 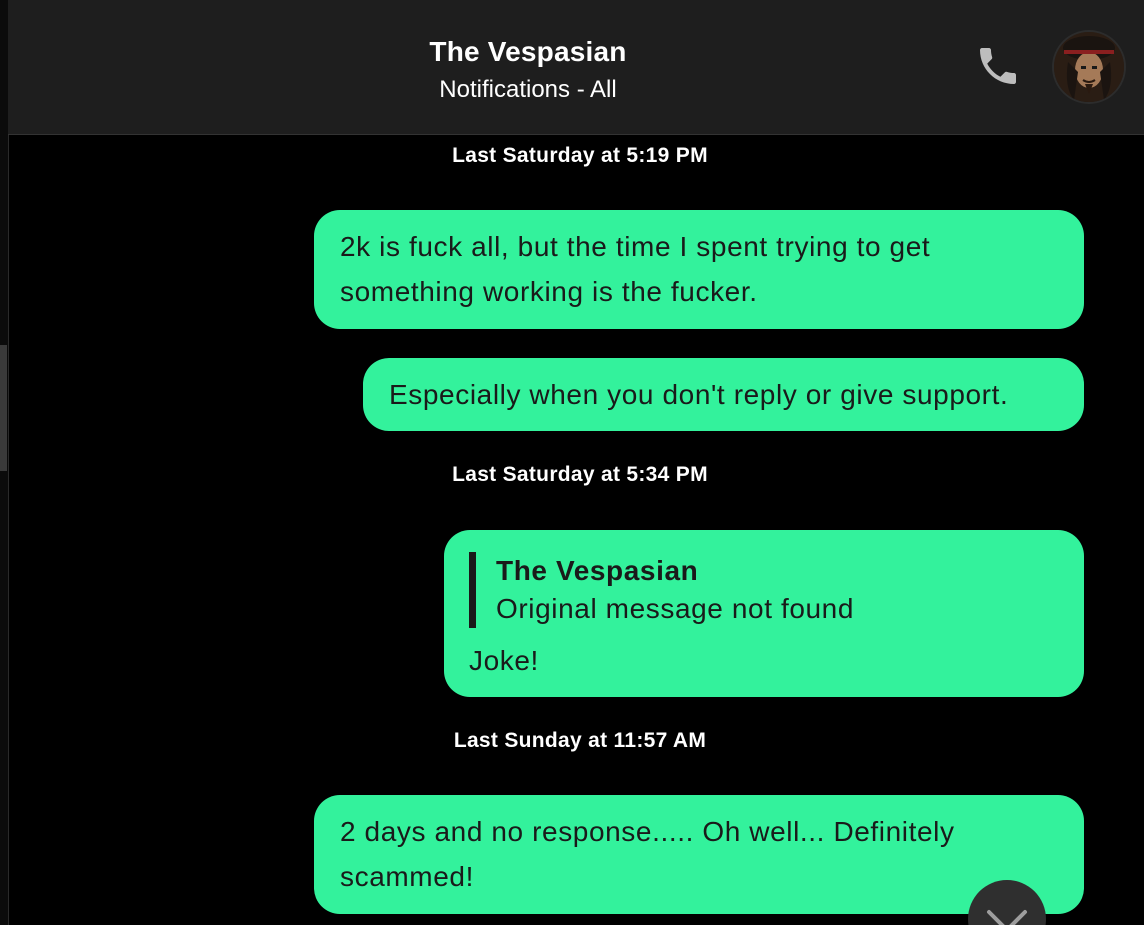 What do you see at coordinates (528, 51) in the screenshot?
I see `chat-title: The Vespasian` at bounding box center [528, 51].